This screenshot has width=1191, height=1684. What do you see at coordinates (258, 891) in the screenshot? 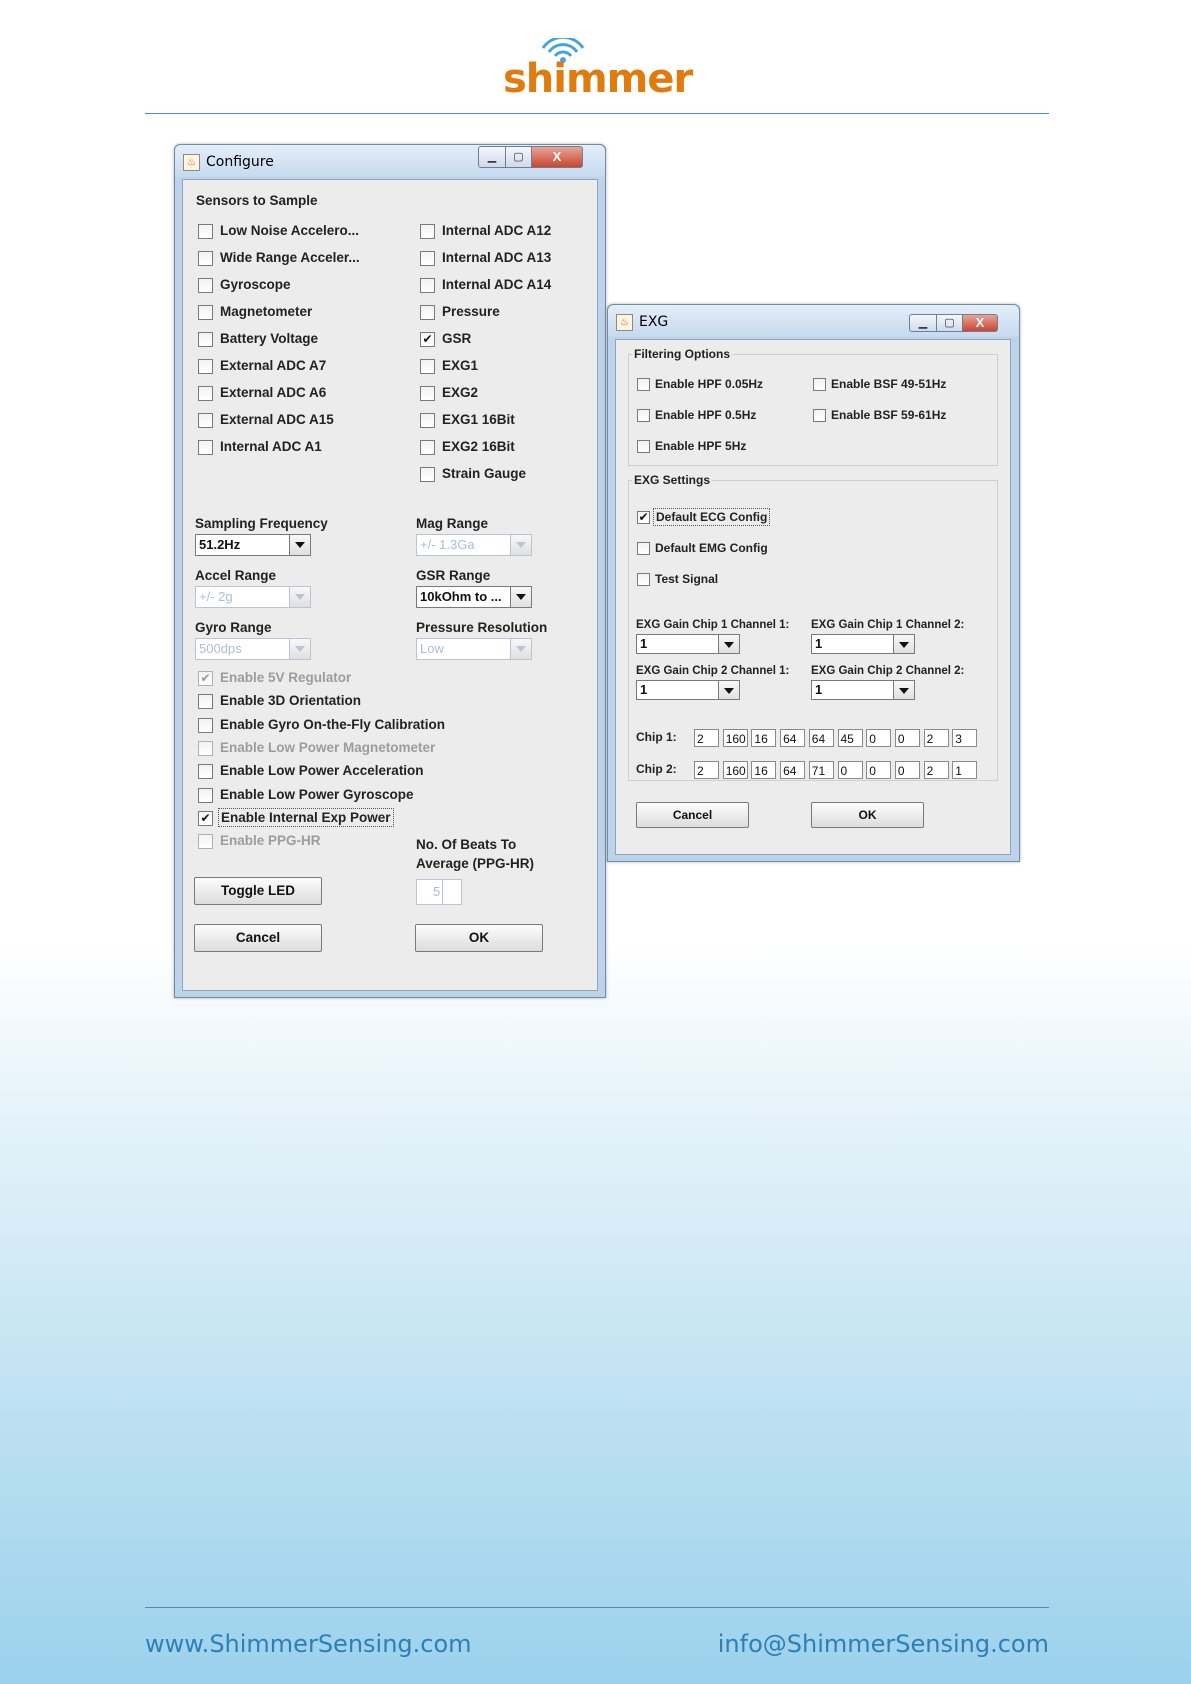
I see `toggle-led-button: Toggle LED` at bounding box center [258, 891].